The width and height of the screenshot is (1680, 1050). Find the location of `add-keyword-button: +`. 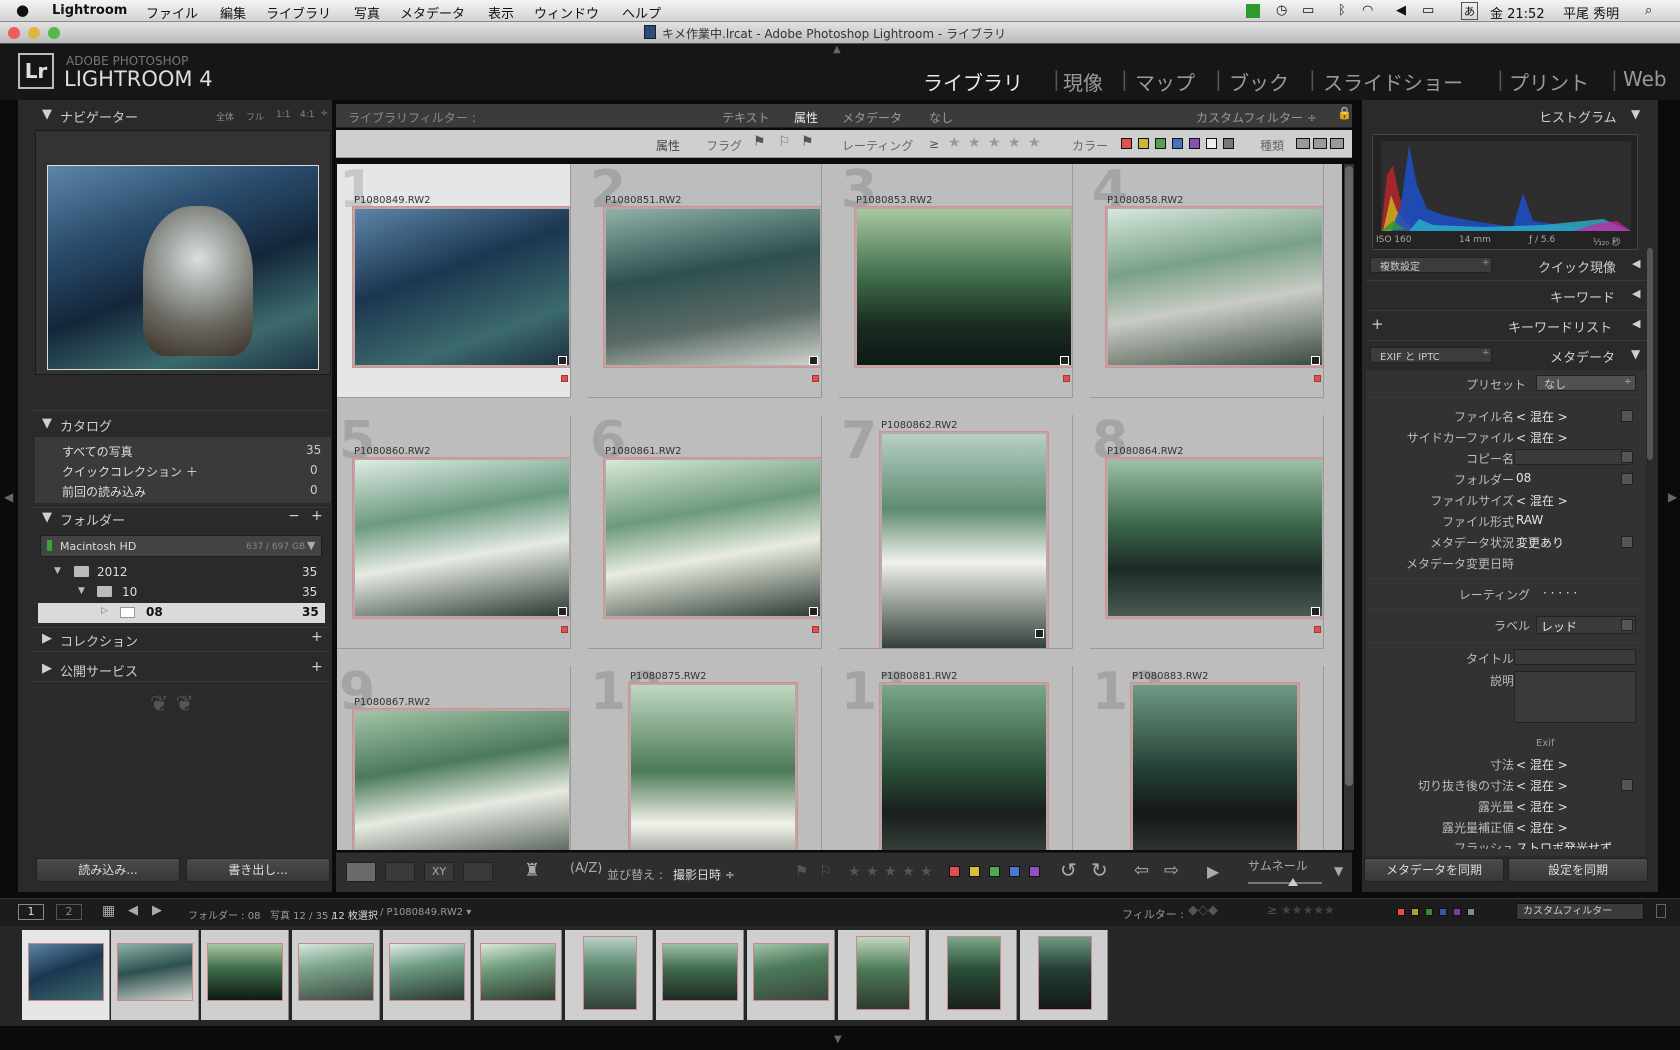

add-keyword-button: + is located at coordinates (1377, 324).